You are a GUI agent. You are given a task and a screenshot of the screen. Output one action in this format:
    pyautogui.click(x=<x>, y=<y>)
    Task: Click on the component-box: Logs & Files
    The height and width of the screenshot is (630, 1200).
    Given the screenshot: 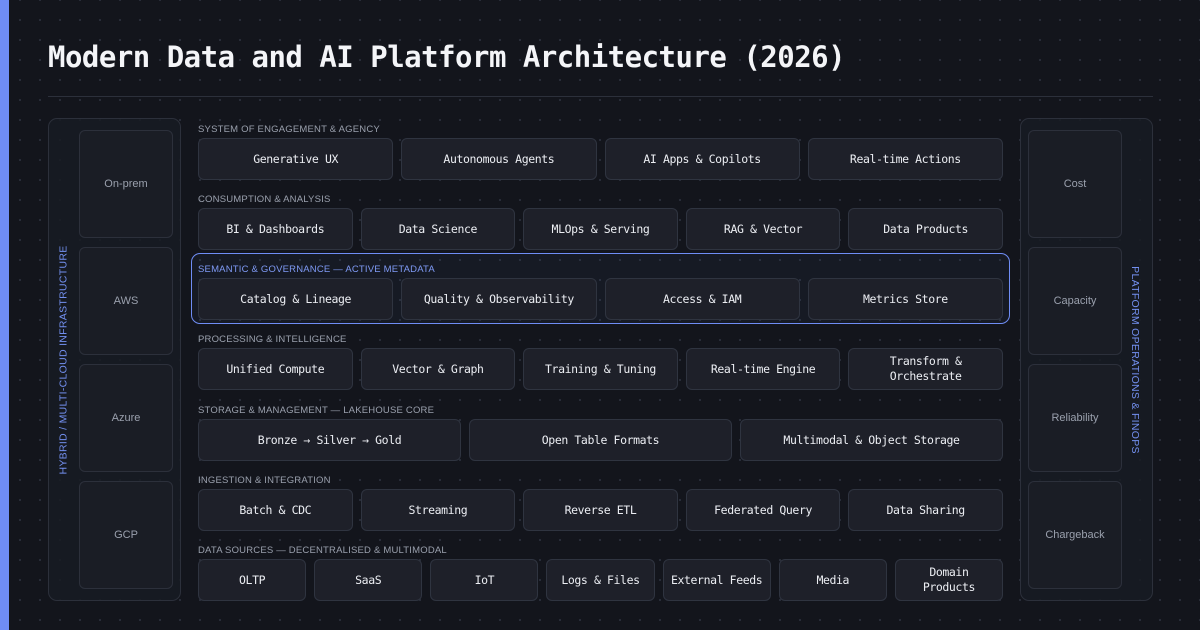 What is the action you would take?
    pyautogui.click(x=600, y=580)
    